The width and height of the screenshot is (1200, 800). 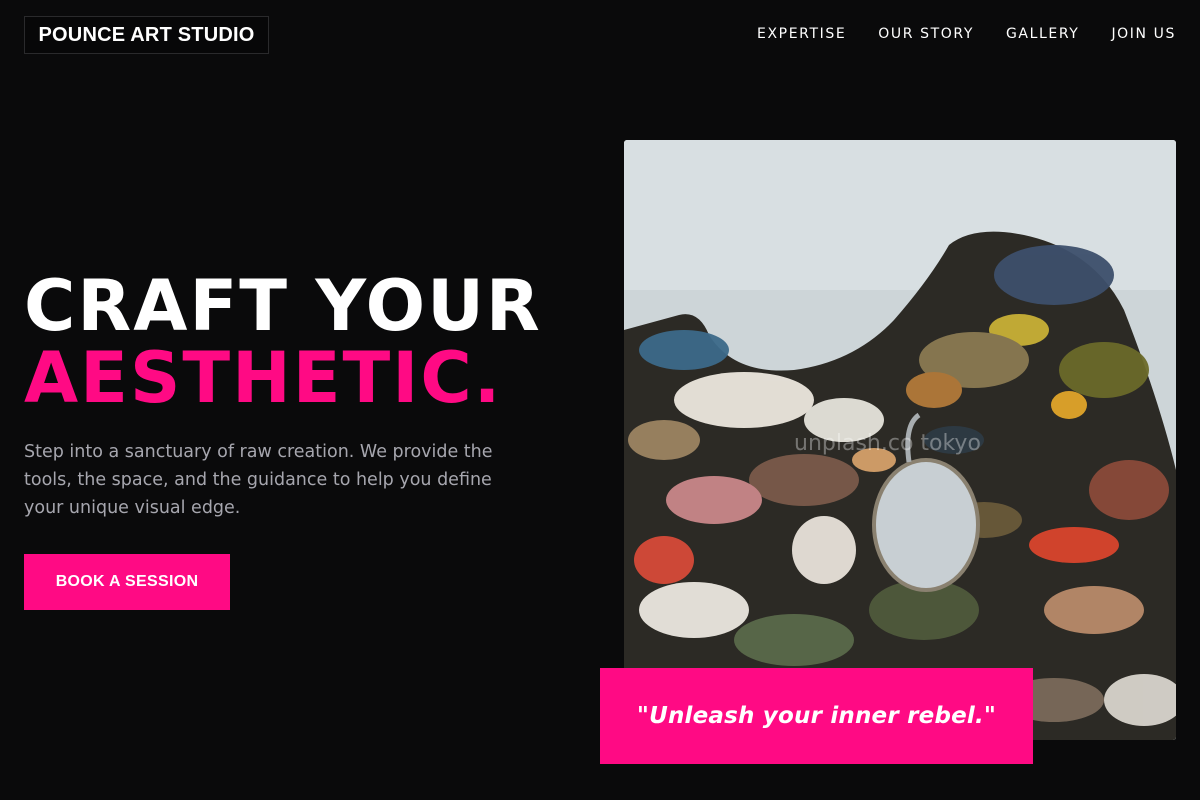 I want to click on main-nav: EXPERTISE OUR STORY GALLERY JOIN US, so click(x=966, y=34).